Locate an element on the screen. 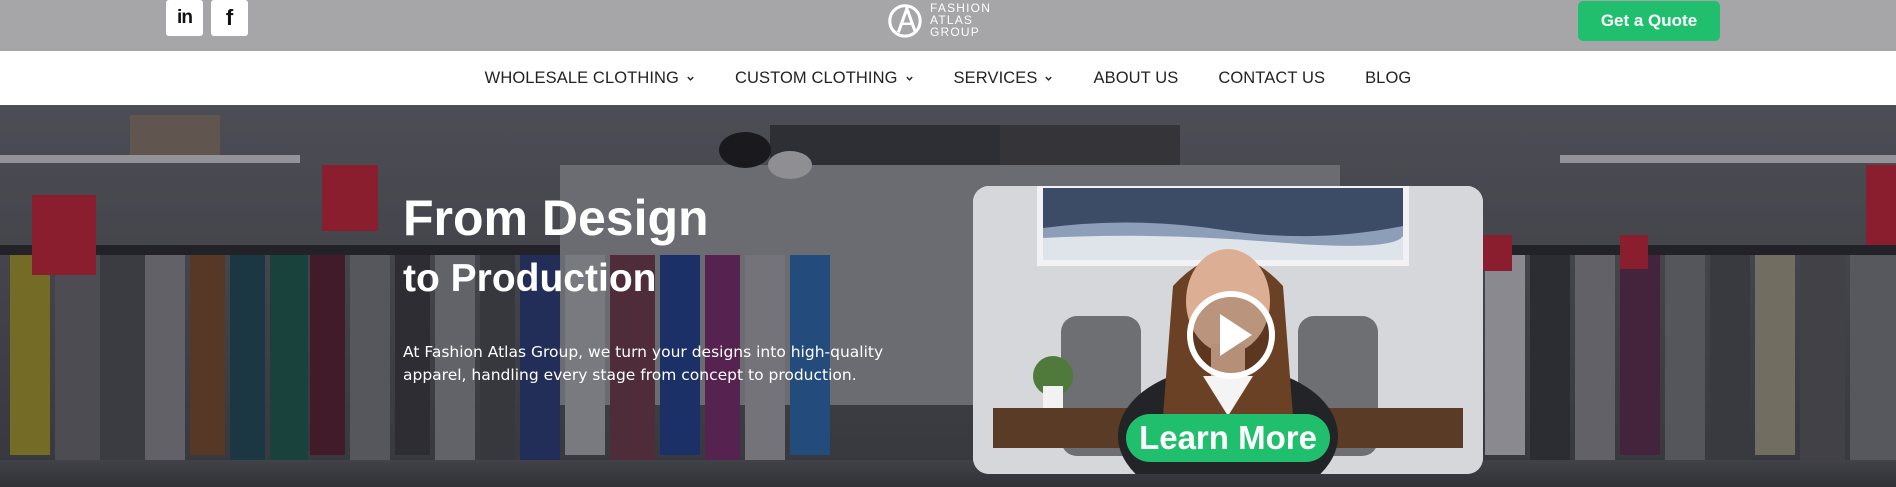 This screenshot has height=487, width=1896. linkedin-icon: in is located at coordinates (184, 18).